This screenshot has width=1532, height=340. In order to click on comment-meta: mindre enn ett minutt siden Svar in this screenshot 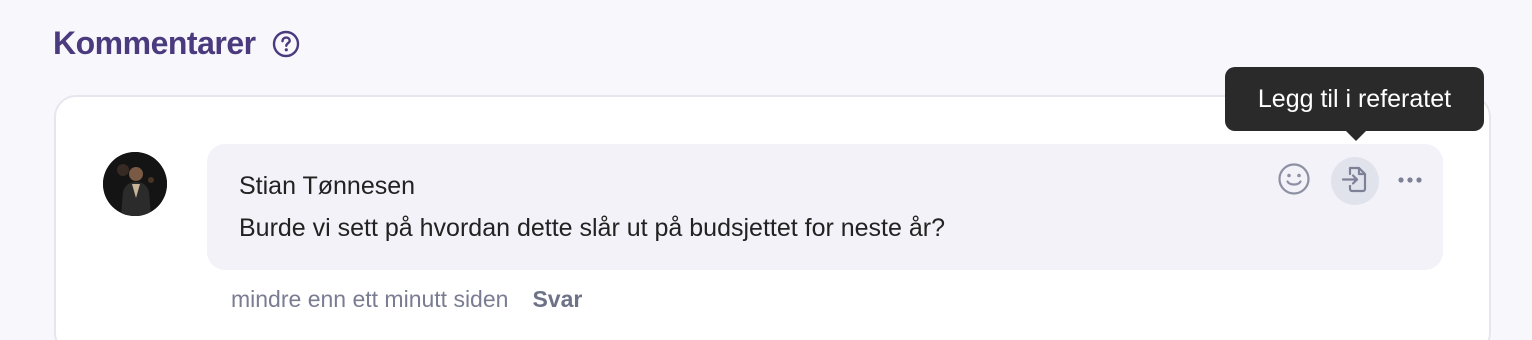, I will do `click(406, 299)`.